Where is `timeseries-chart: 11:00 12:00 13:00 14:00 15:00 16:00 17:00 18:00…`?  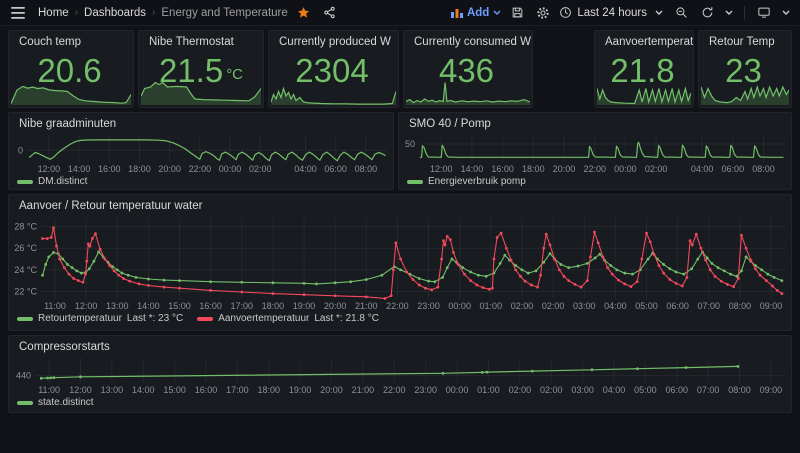 timeseries-chart: 11:00 12:00 13:00 14:00 15:00 16:00 17:00 18:00… is located at coordinates (400, 375).